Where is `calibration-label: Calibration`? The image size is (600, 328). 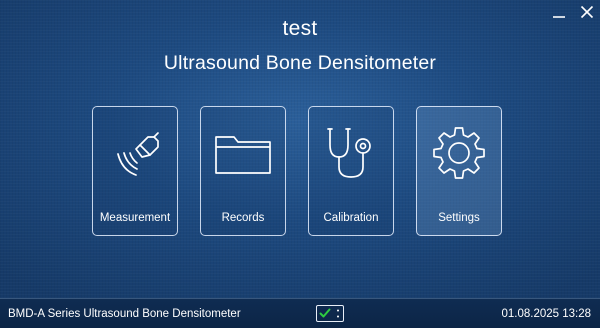 calibration-label: Calibration is located at coordinates (351, 218).